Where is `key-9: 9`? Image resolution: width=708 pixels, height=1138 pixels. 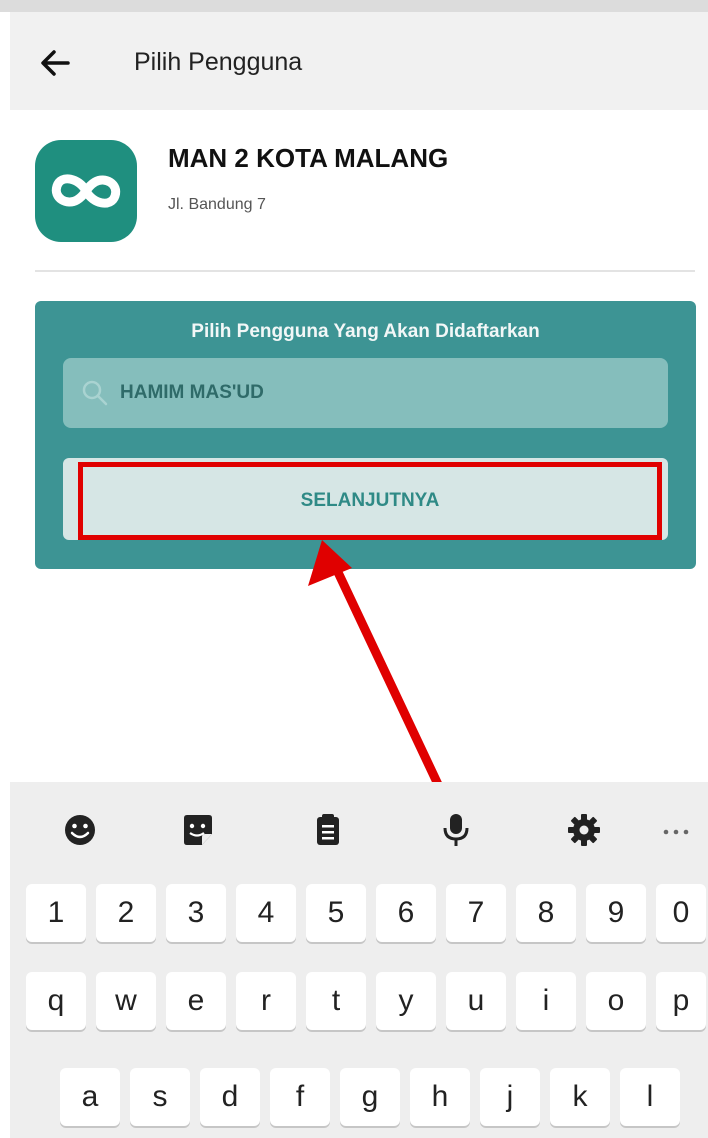
key-9: 9 is located at coordinates (616, 913).